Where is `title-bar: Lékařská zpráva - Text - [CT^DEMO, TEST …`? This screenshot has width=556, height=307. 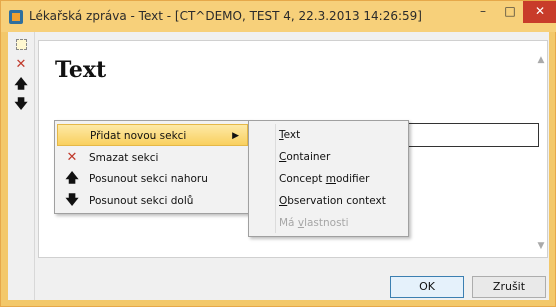
title-bar: Lékařská zpráva - Text - [CT^DEMO, TEST … is located at coordinates (278, 16).